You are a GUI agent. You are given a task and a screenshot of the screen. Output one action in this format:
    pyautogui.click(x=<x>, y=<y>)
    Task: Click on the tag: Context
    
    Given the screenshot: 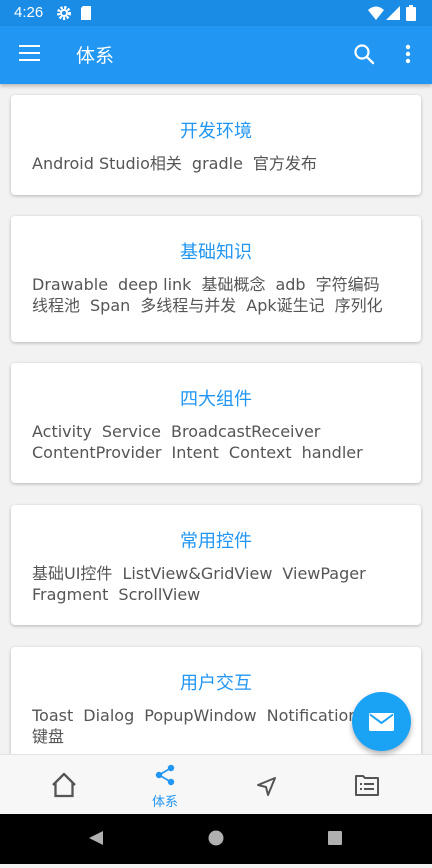 What is the action you would take?
    pyautogui.click(x=260, y=452)
    